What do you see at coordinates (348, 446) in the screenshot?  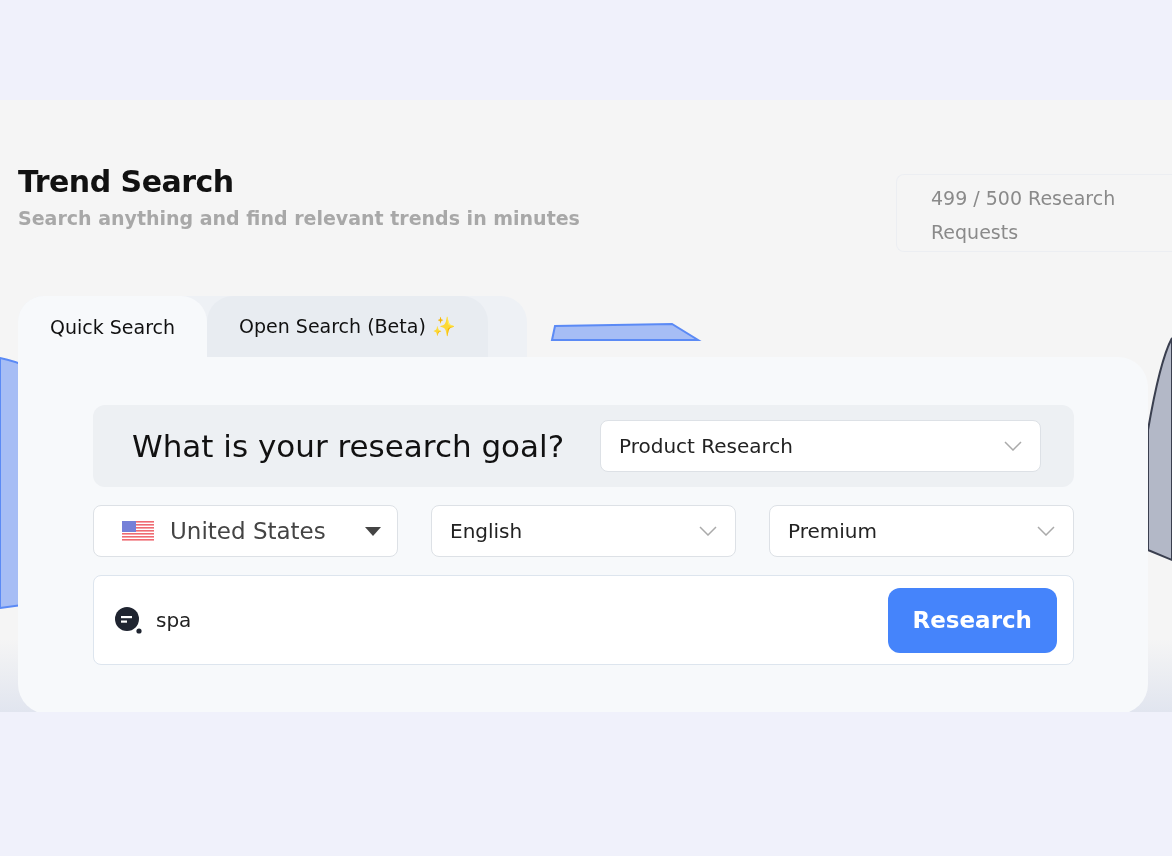 I see `goal-question: What is your research goal?` at bounding box center [348, 446].